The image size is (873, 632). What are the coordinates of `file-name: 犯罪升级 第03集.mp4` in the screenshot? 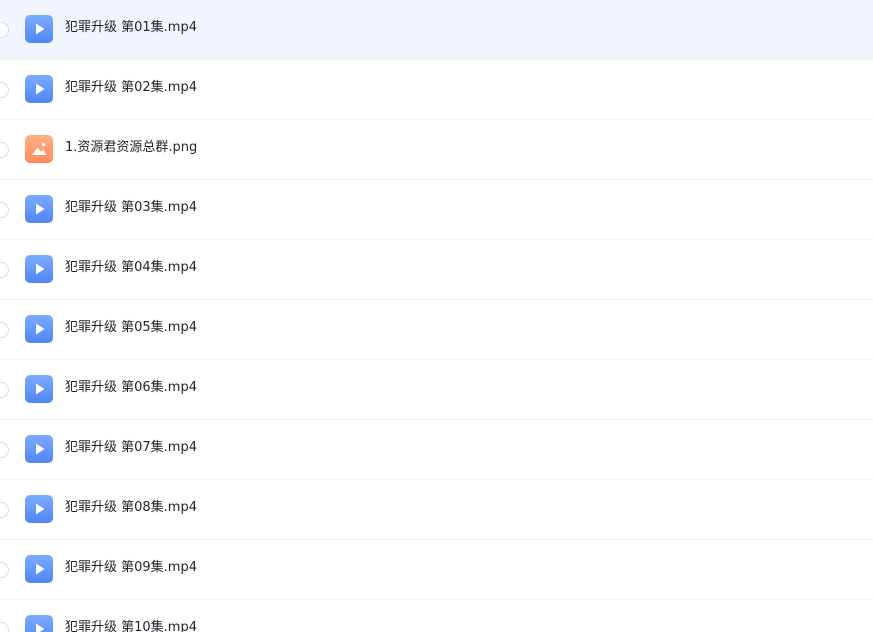 It's located at (131, 208).